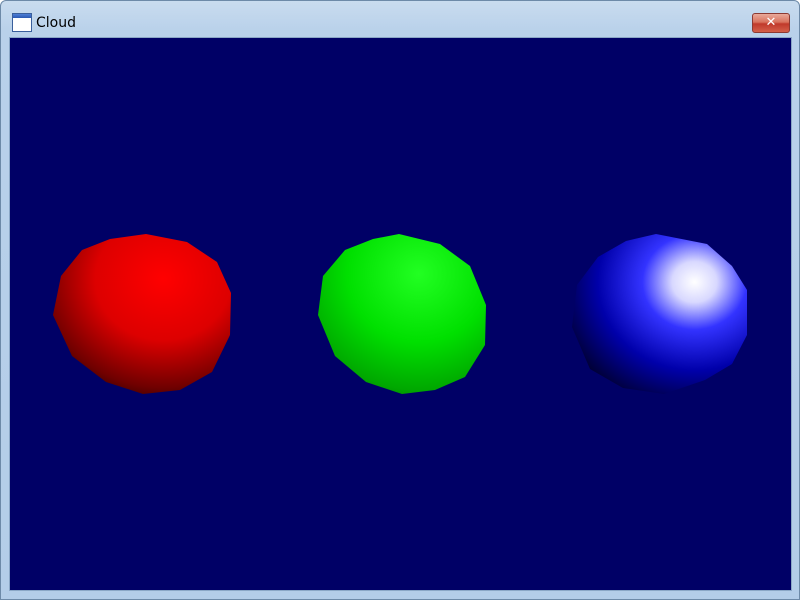 The width and height of the screenshot is (800, 600). What do you see at coordinates (400, 19) in the screenshot?
I see `title-bar: Cloud ✕` at bounding box center [400, 19].